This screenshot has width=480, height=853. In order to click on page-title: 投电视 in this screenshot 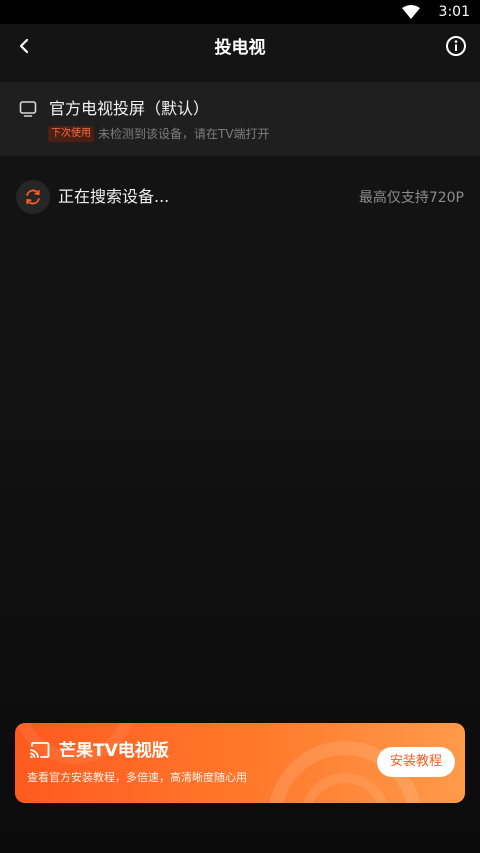, I will do `click(240, 48)`.